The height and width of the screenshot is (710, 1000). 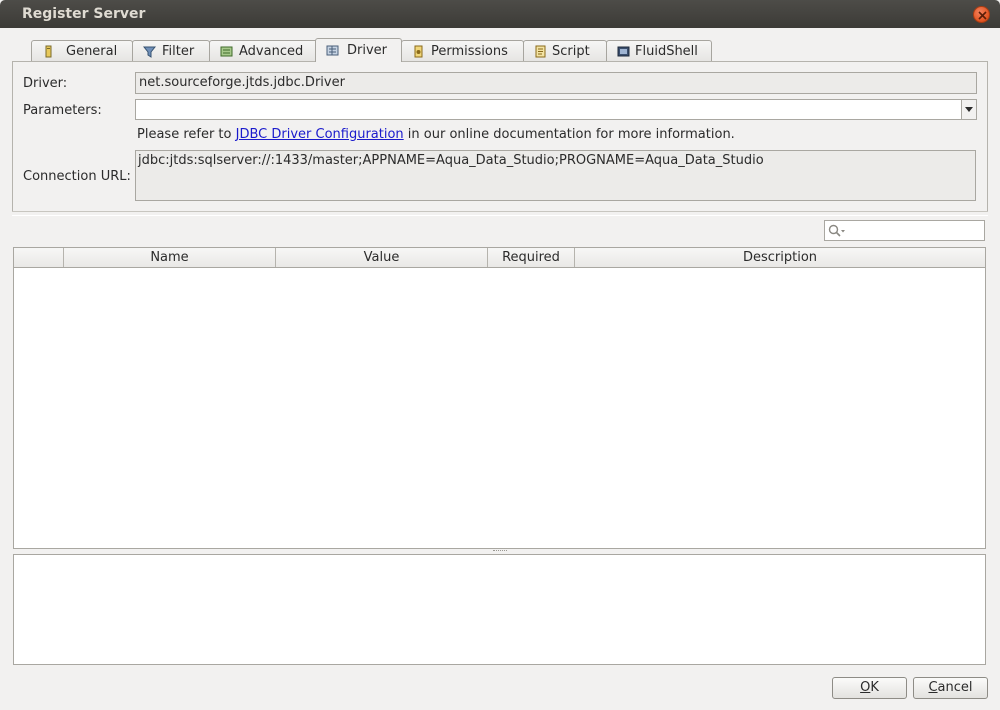 What do you see at coordinates (226, 51) in the screenshot?
I see `advanced-icon` at bounding box center [226, 51].